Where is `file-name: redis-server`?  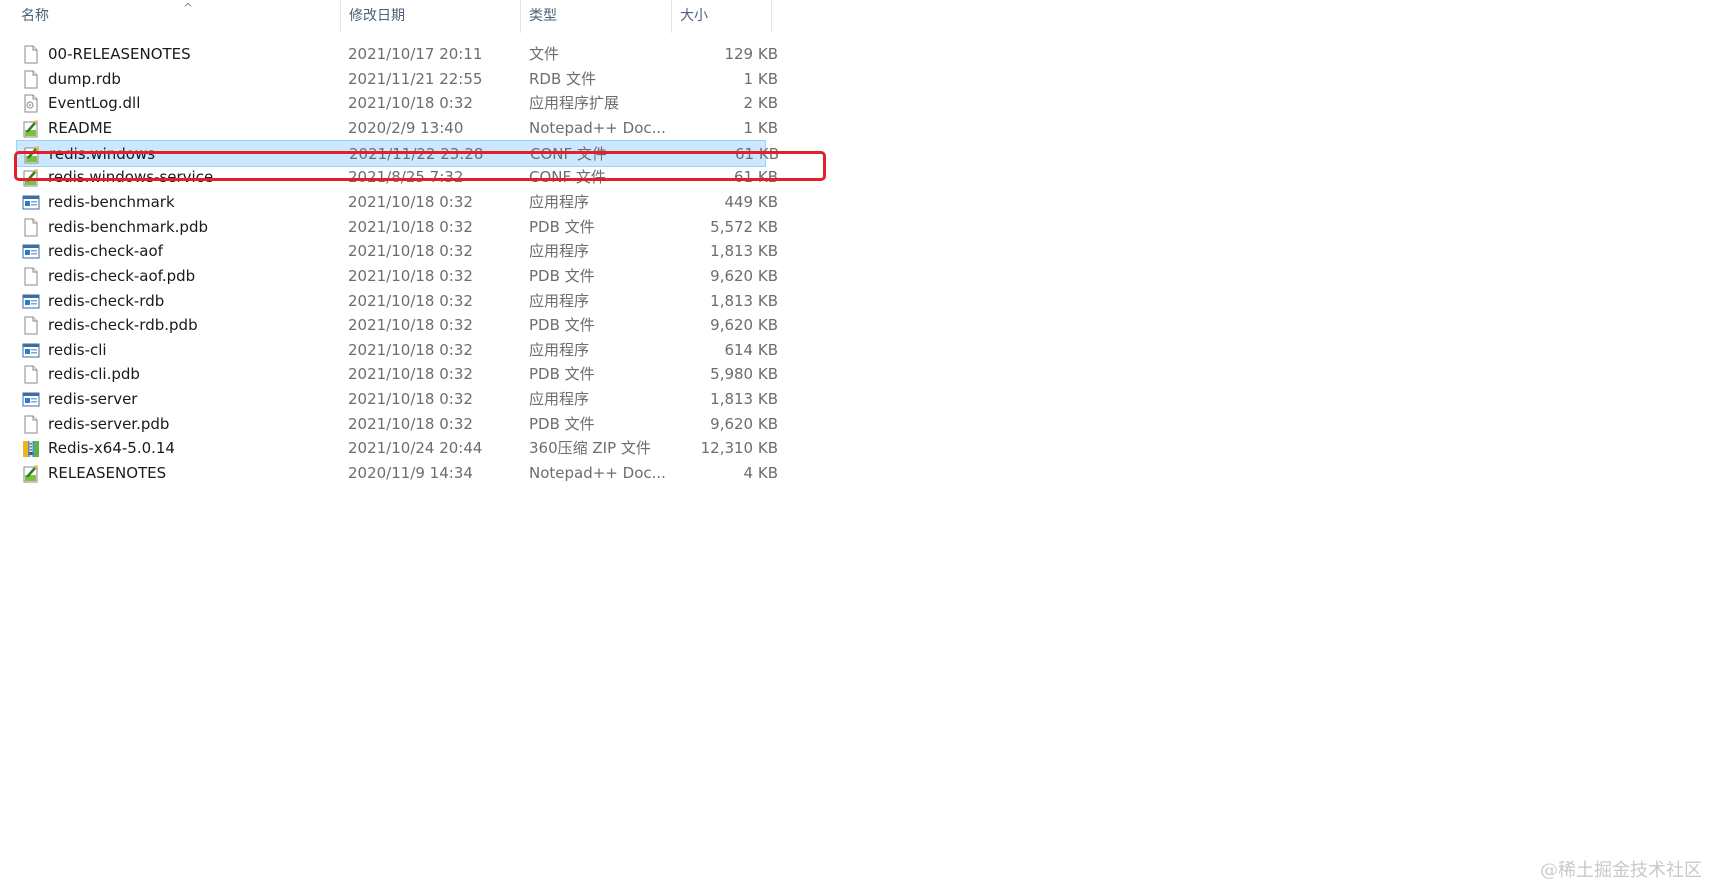
file-name: redis-server is located at coordinates (93, 399).